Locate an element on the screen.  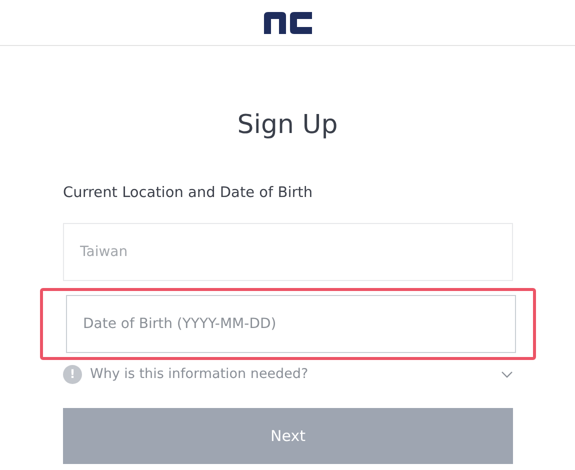
logo-icon is located at coordinates (288, 23).